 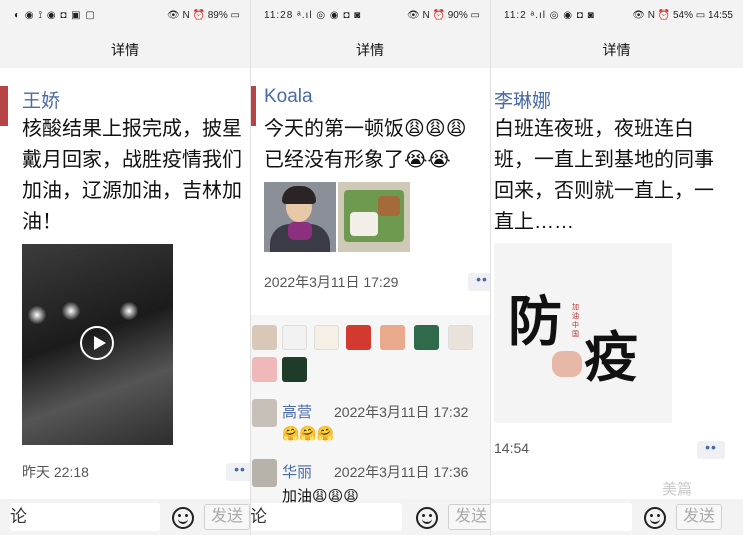 I want to click on status-bar: 11:2 ᵃ.ıl ◎ ◉ ◘ ◙ 👁 N ⏰ 54% ▭ 14:55, so click(x=616, y=16).